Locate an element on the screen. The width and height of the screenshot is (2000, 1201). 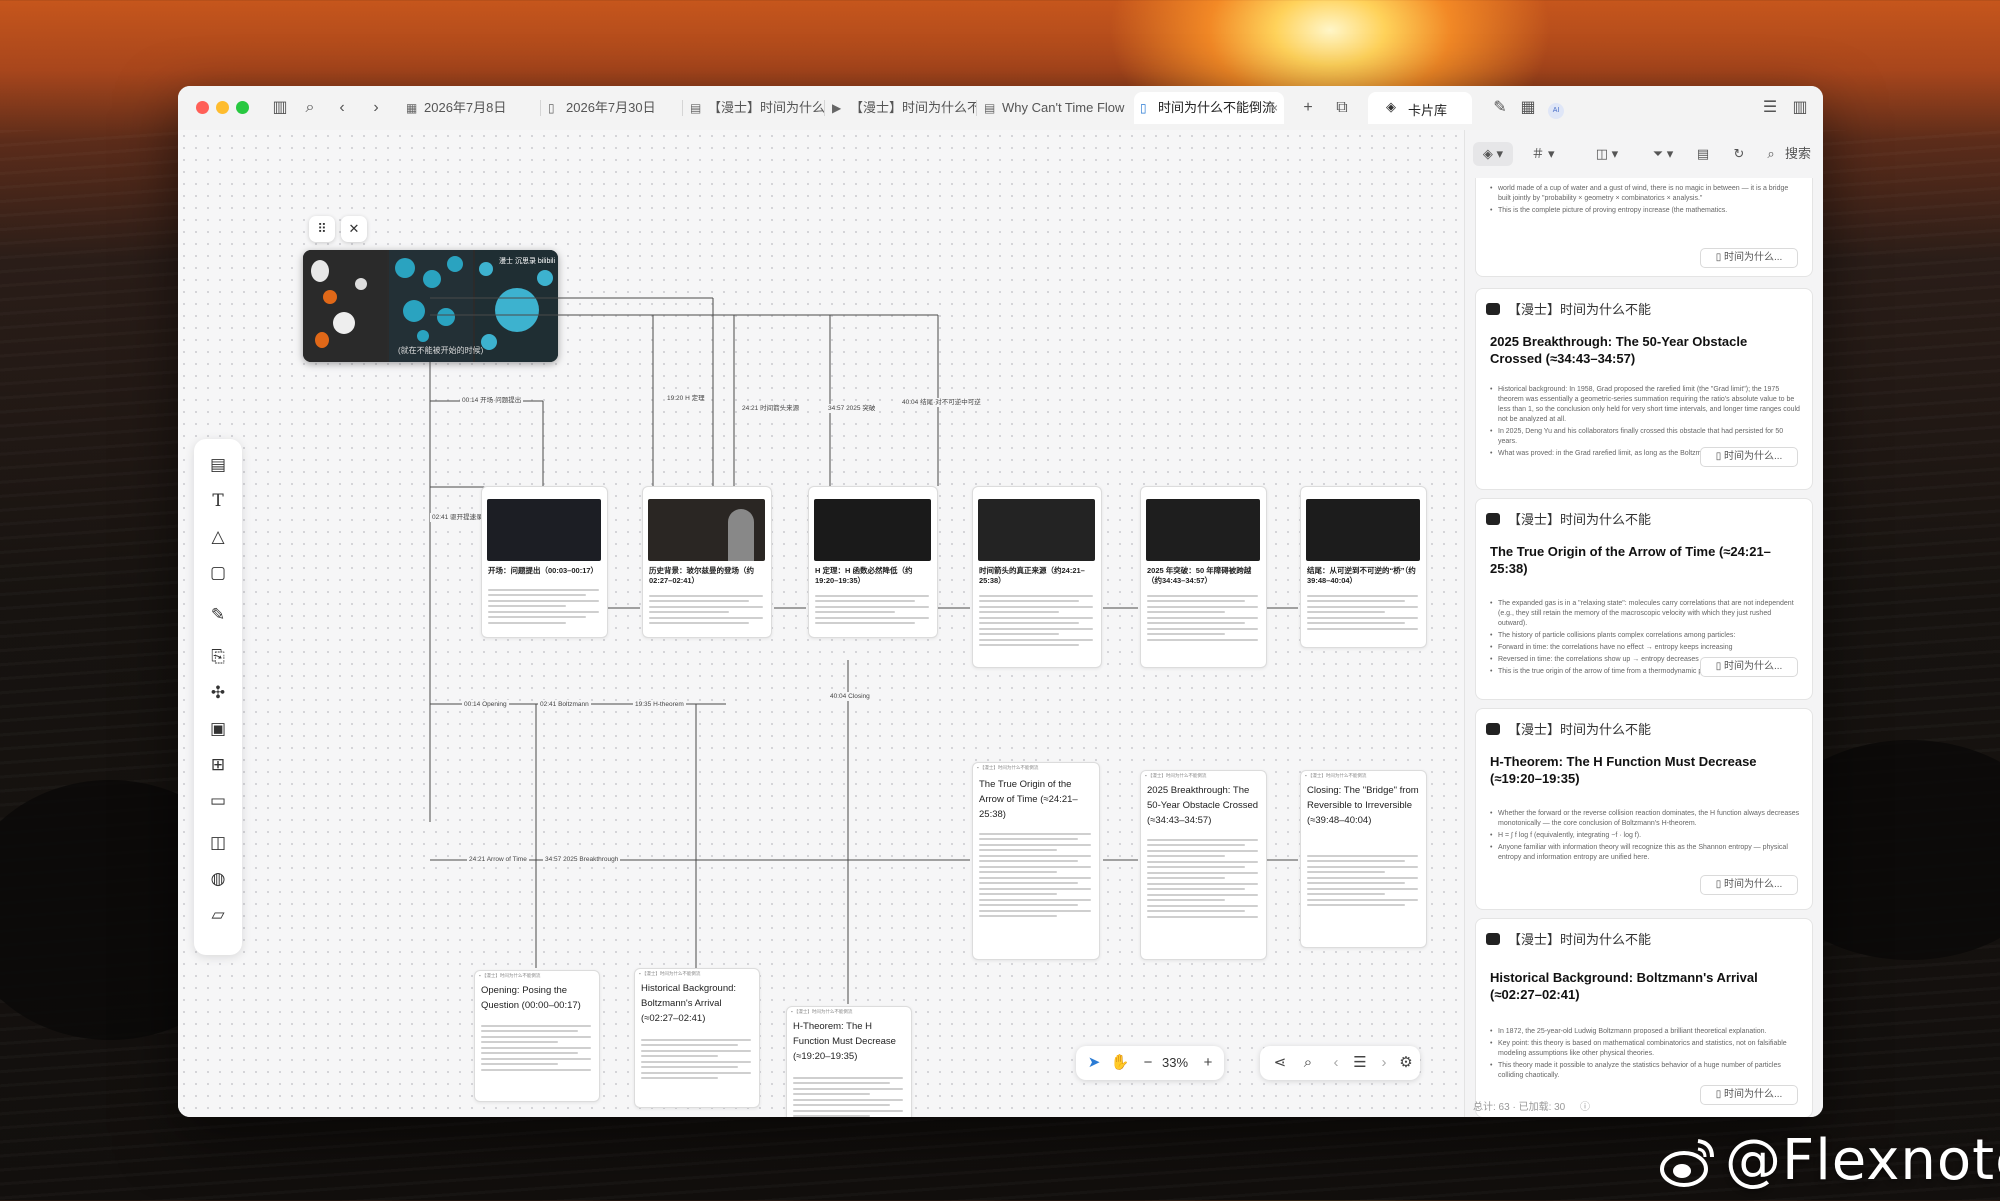
right-sidebar-icon: ▥ is located at coordinates (1800, 108).